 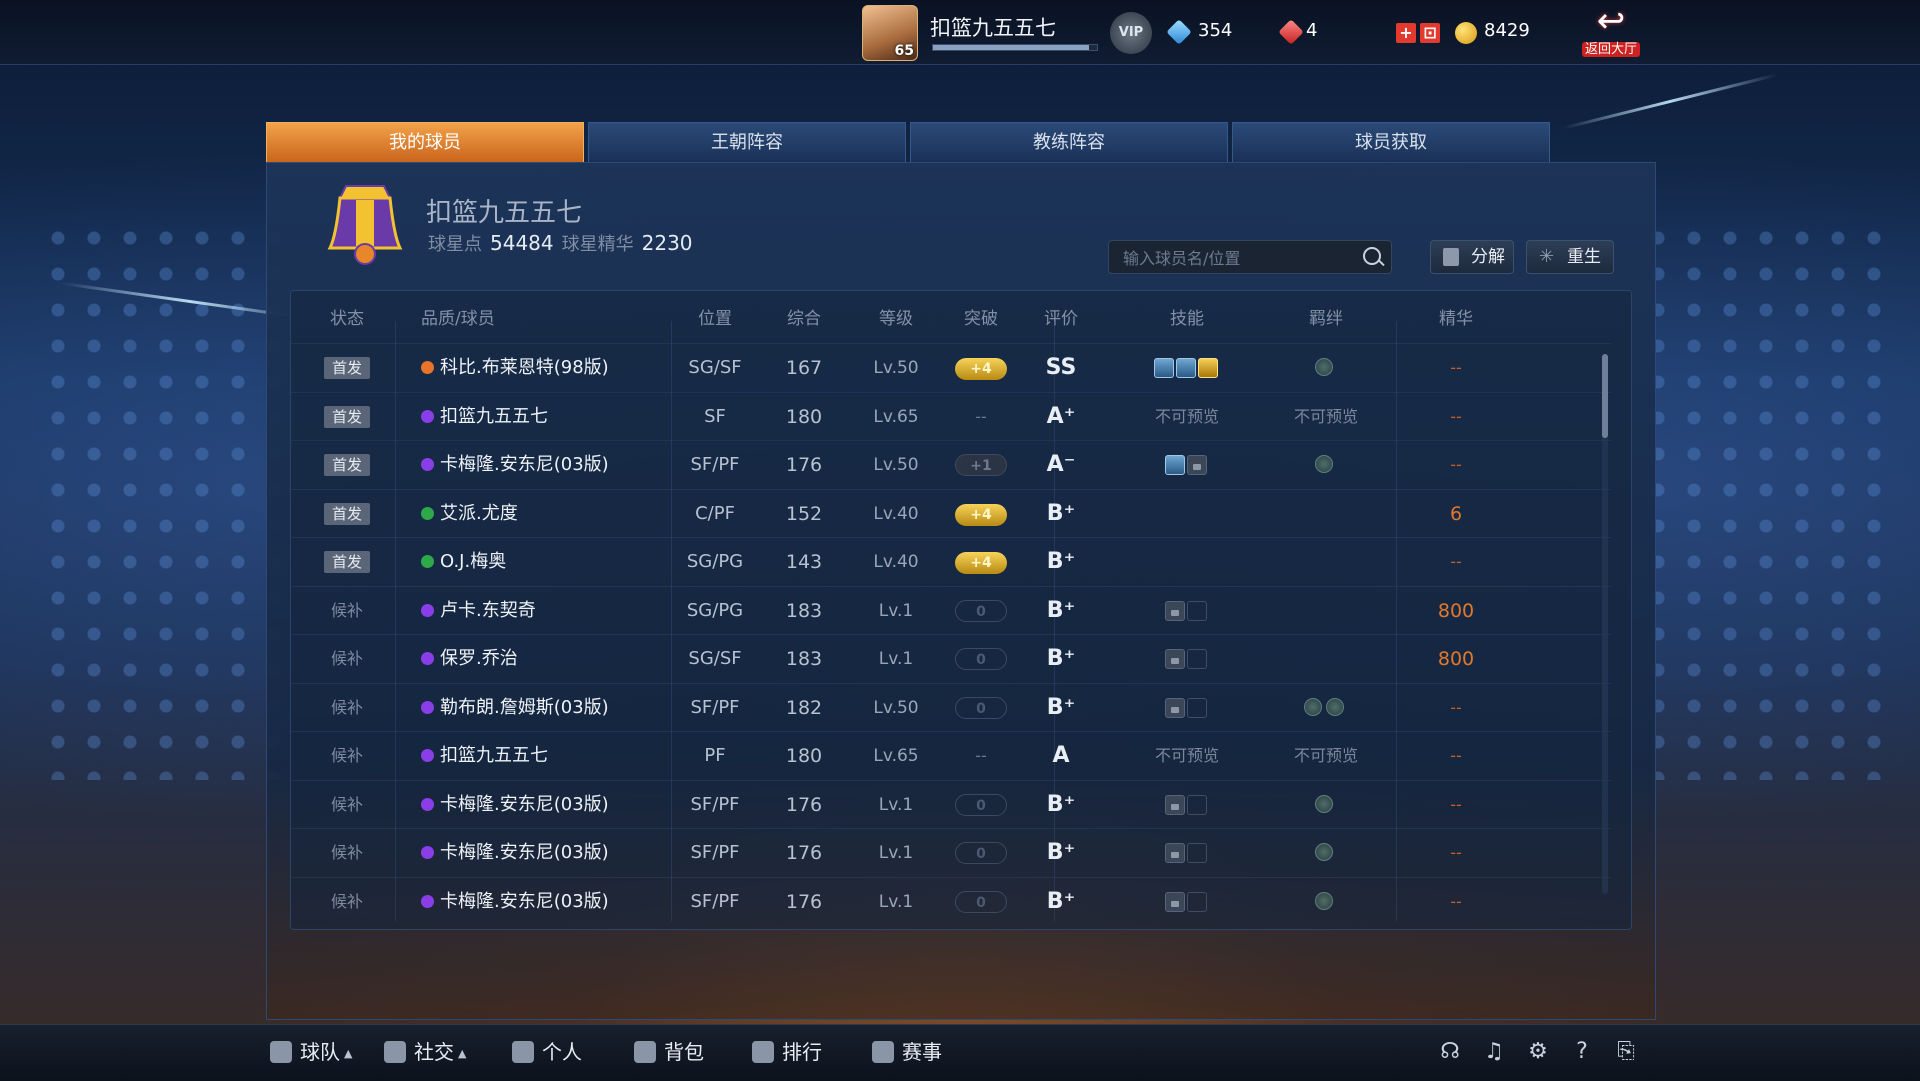 I want to click on coin-icon, so click(x=1466, y=33).